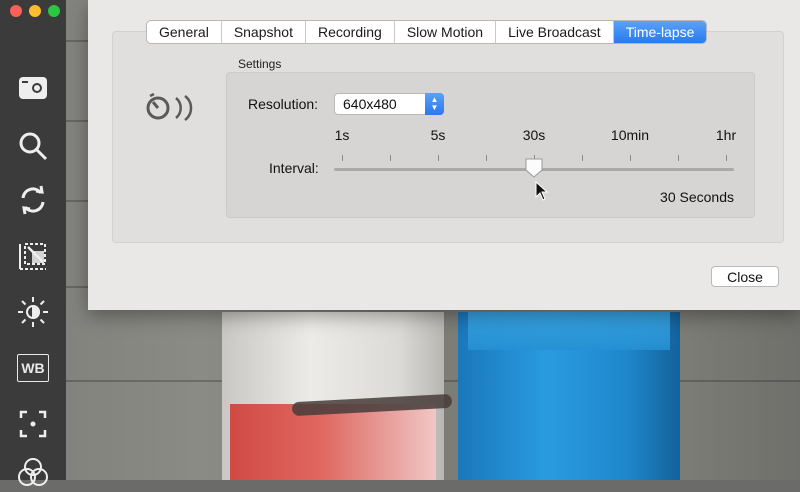  Describe the element at coordinates (726, 135) in the screenshot. I see `interval-tick-label: 1hr` at that location.